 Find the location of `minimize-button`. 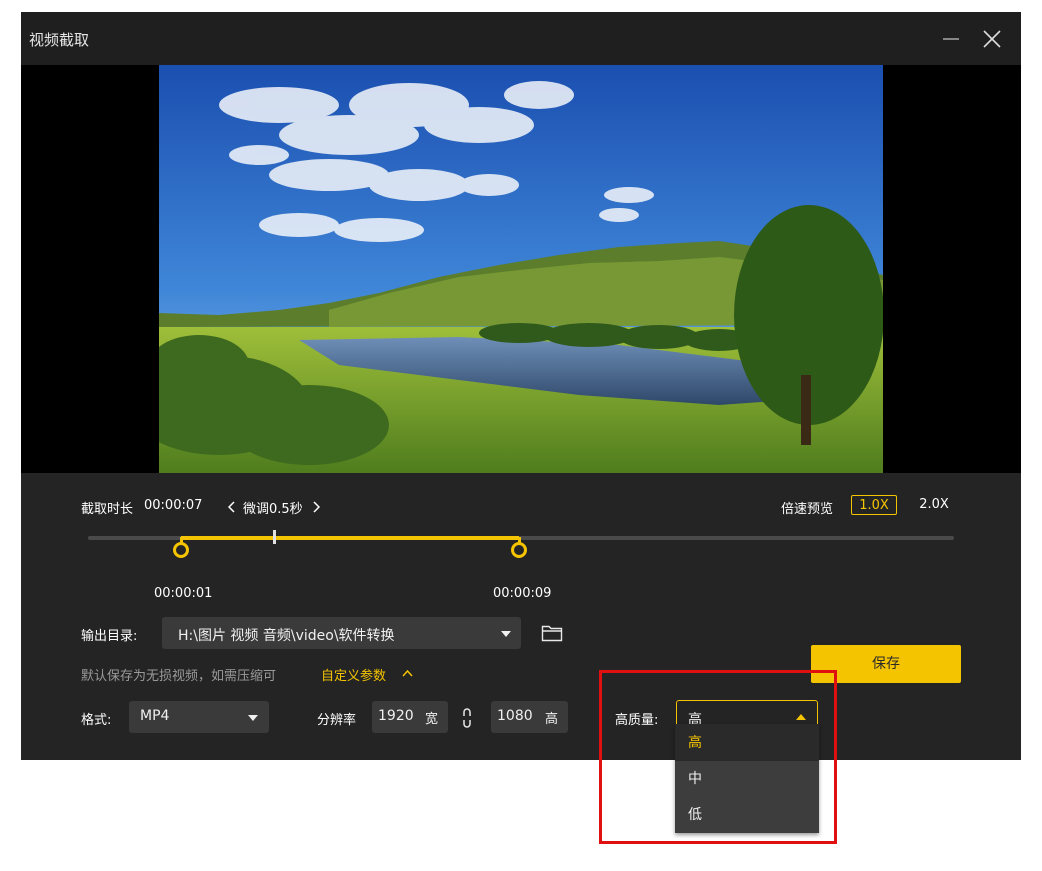

minimize-button is located at coordinates (951, 39).